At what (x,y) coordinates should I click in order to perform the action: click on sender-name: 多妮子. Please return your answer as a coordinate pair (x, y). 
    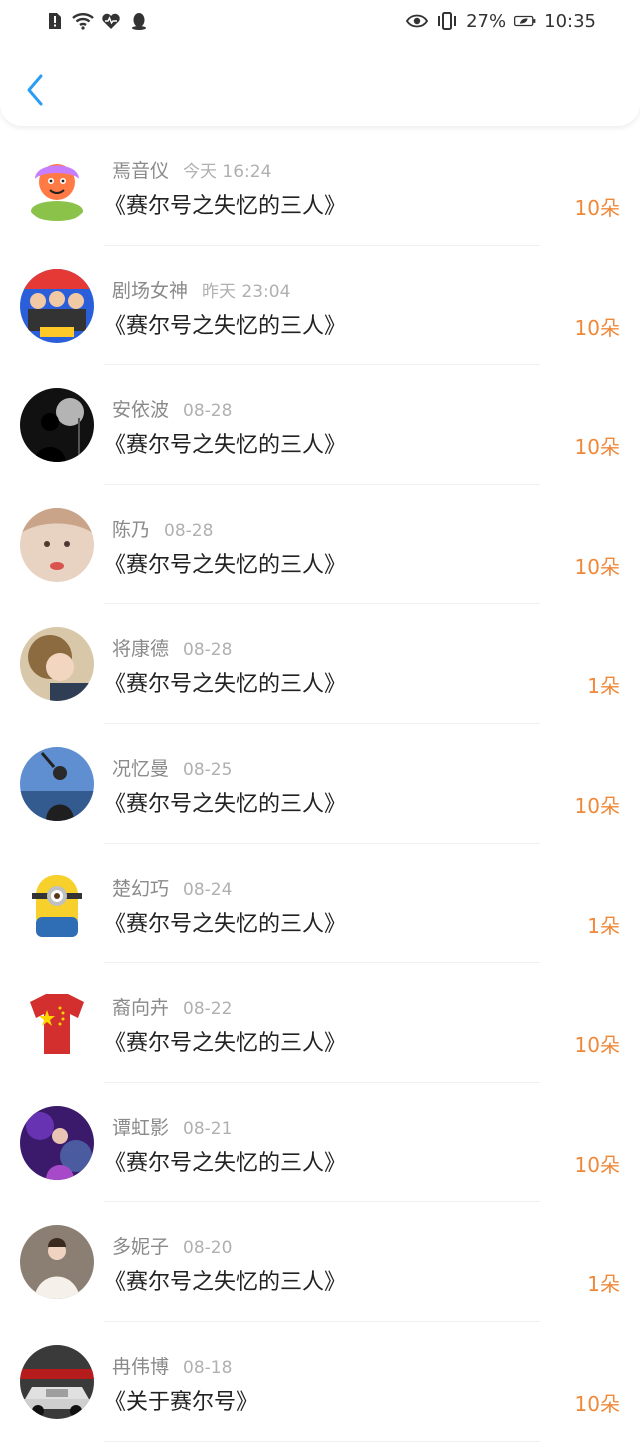
    Looking at the image, I should click on (141, 1247).